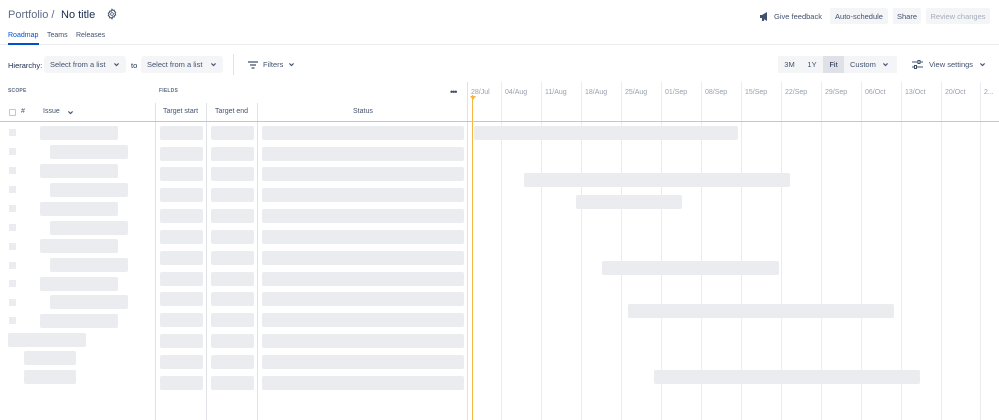  I want to click on status-column-header: Status, so click(363, 111).